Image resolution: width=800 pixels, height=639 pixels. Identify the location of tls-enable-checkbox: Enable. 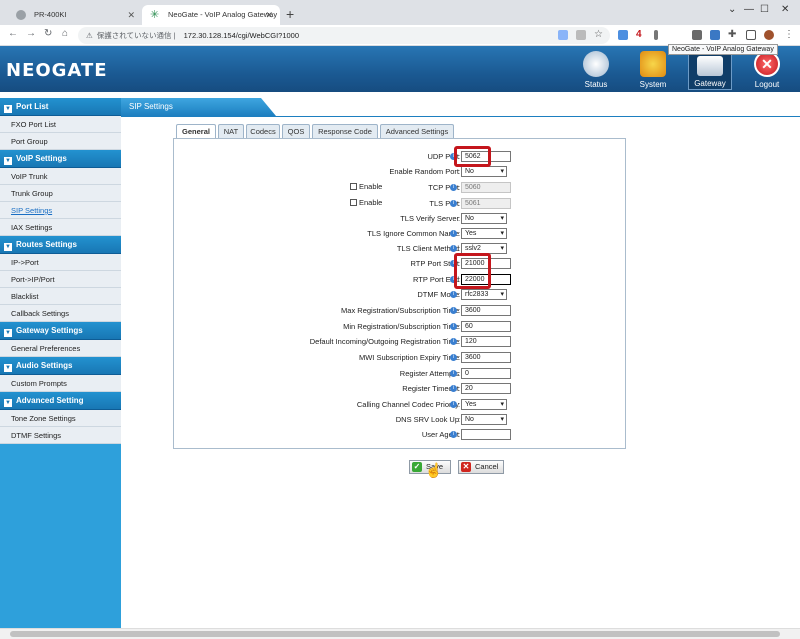
(366, 202).